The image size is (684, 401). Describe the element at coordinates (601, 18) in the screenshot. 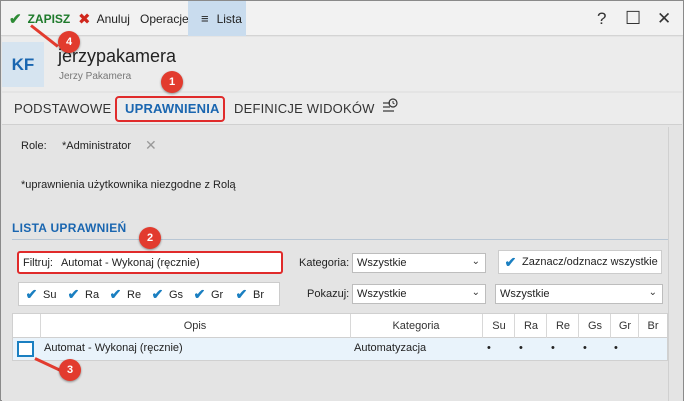

I see `help-icon: ?` at that location.